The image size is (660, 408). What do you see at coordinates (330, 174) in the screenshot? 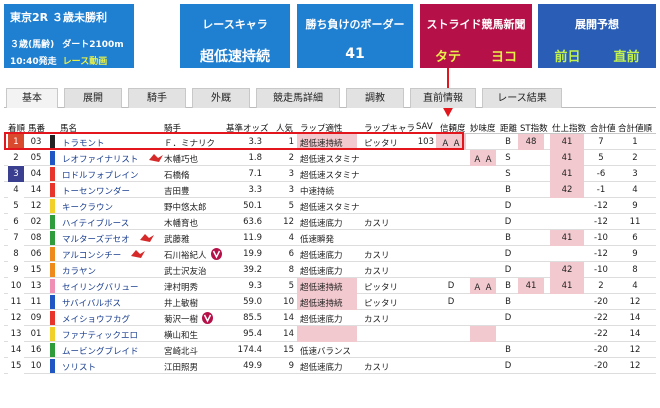
I see `table-row: 3 04 ロドルフォプレイン 石橋脩 7.1 3 超低速スタミナ S 41 -6 3` at bounding box center [330, 174].